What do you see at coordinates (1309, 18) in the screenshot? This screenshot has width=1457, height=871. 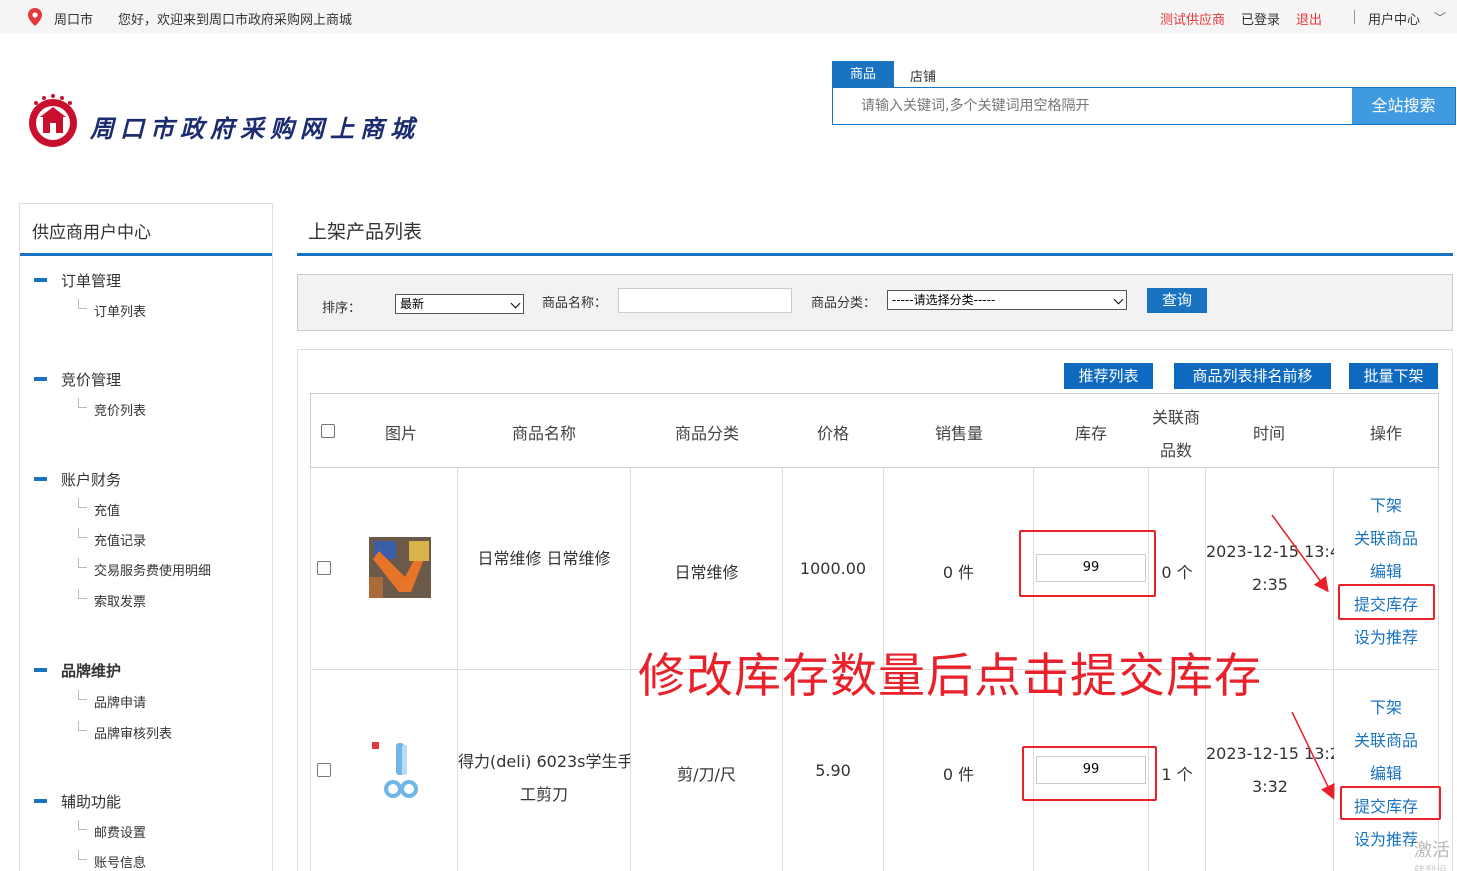 I see `logout-link: 退出` at bounding box center [1309, 18].